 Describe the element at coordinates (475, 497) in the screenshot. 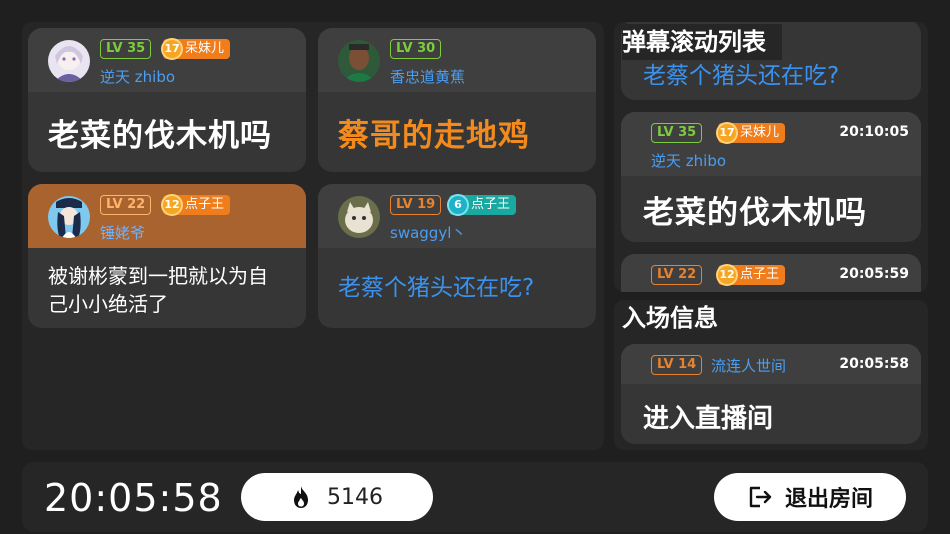

I see `footer-bar: 20:05:58 5146 退出房间` at that location.